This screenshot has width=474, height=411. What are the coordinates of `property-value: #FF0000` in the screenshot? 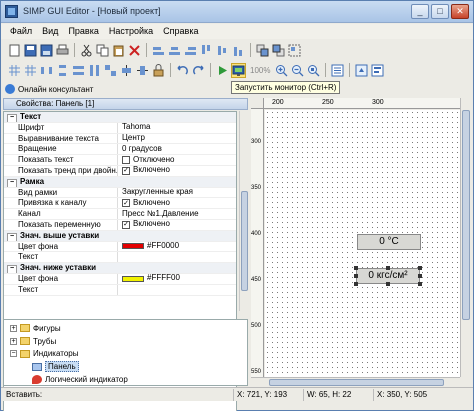 It's located at (177, 247).